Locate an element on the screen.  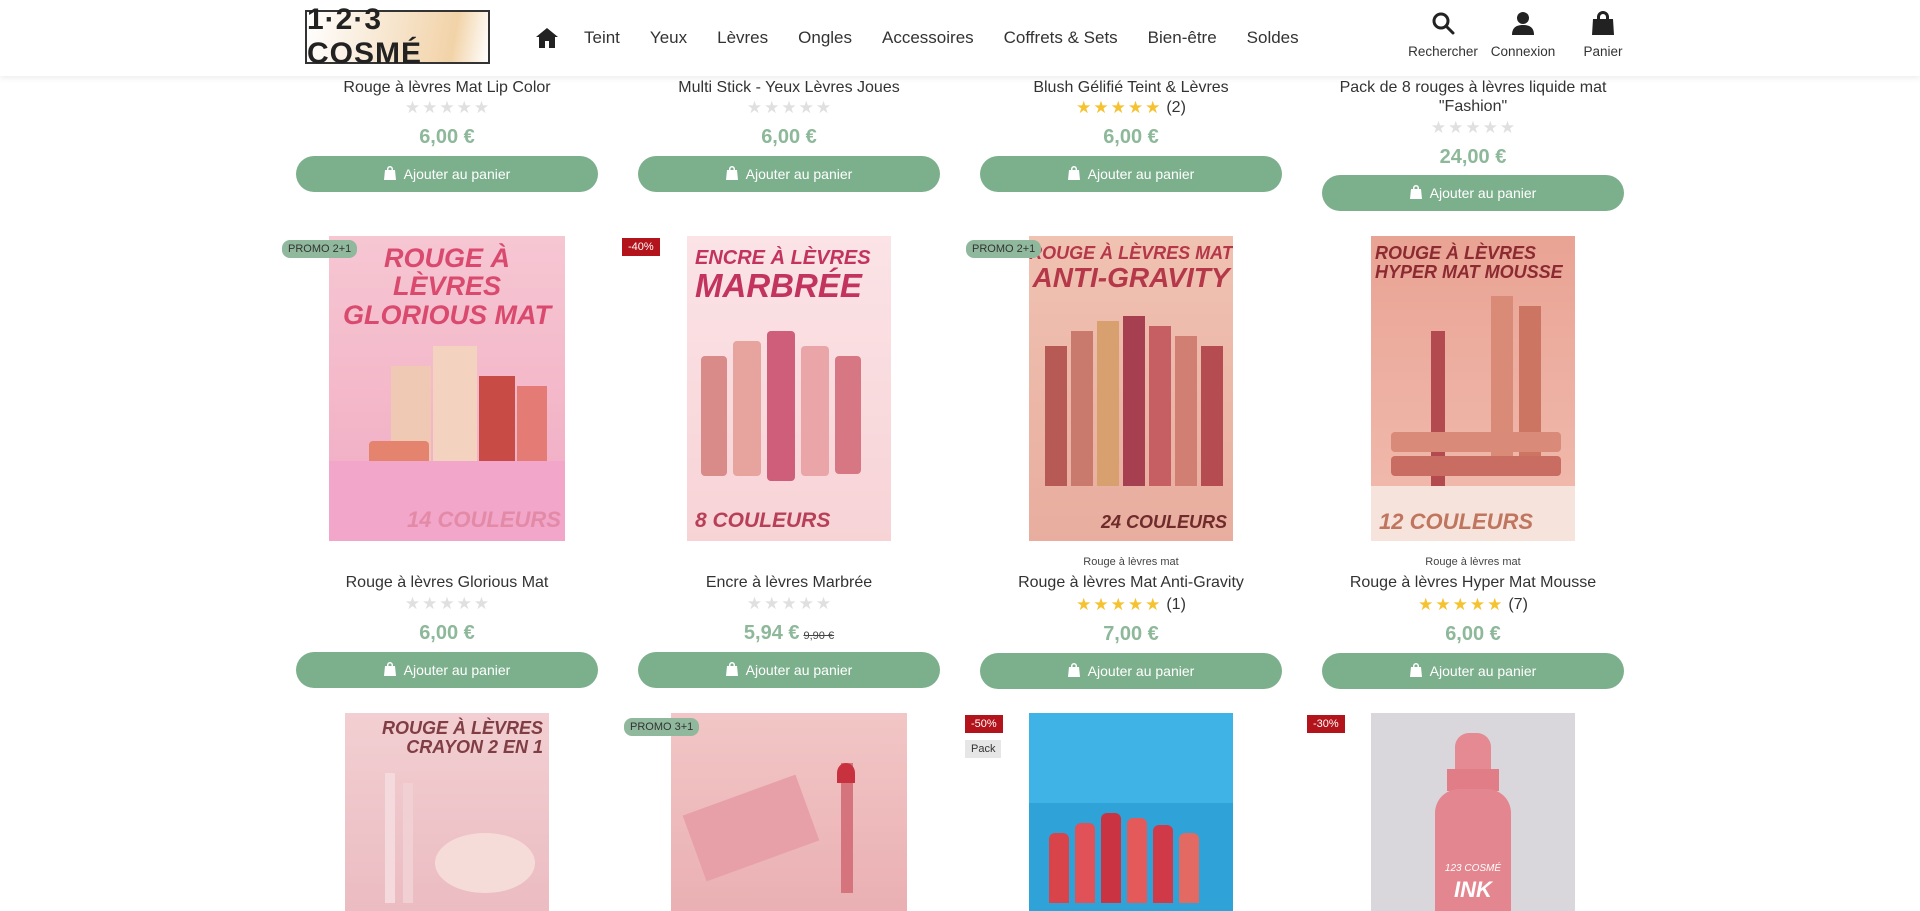
discount-badge: -30% is located at coordinates (1326, 724).